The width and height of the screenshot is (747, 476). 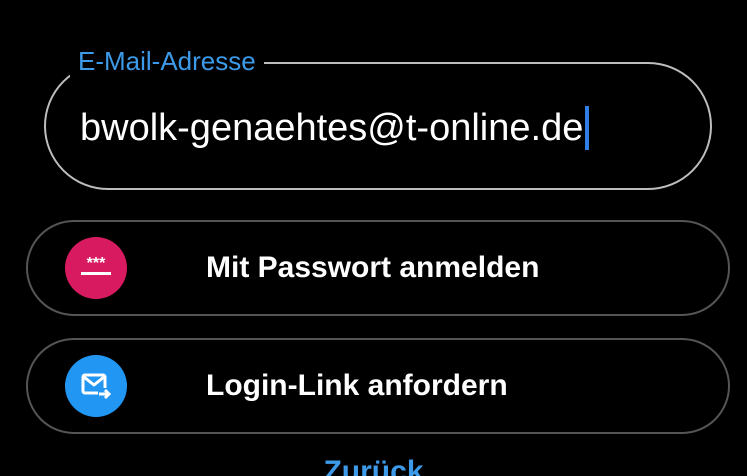 What do you see at coordinates (332, 128) in the screenshot?
I see `email-input-value: bwolk-genaehtes@t-online.de` at bounding box center [332, 128].